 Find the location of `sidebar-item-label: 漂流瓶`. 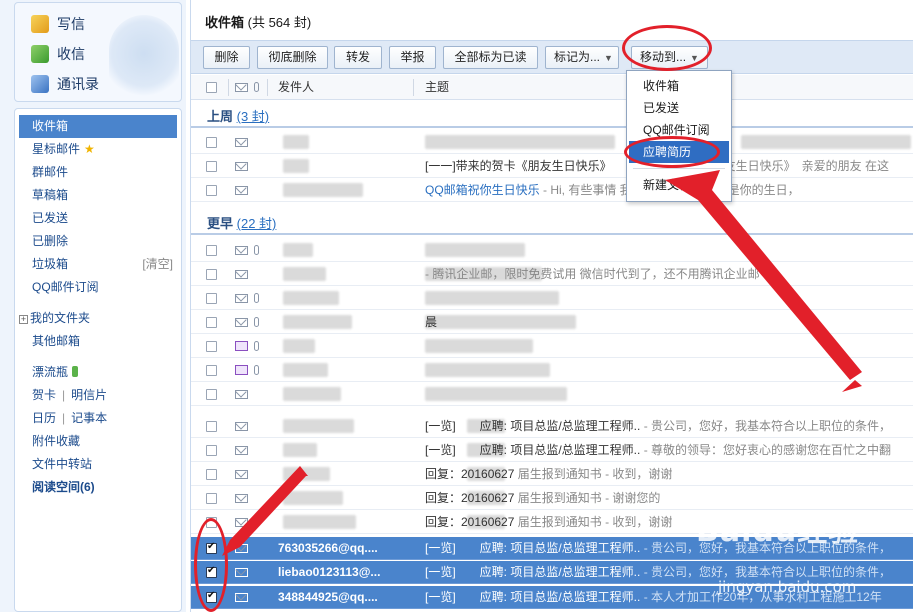

sidebar-item-label: 漂流瓶 is located at coordinates (50, 372).